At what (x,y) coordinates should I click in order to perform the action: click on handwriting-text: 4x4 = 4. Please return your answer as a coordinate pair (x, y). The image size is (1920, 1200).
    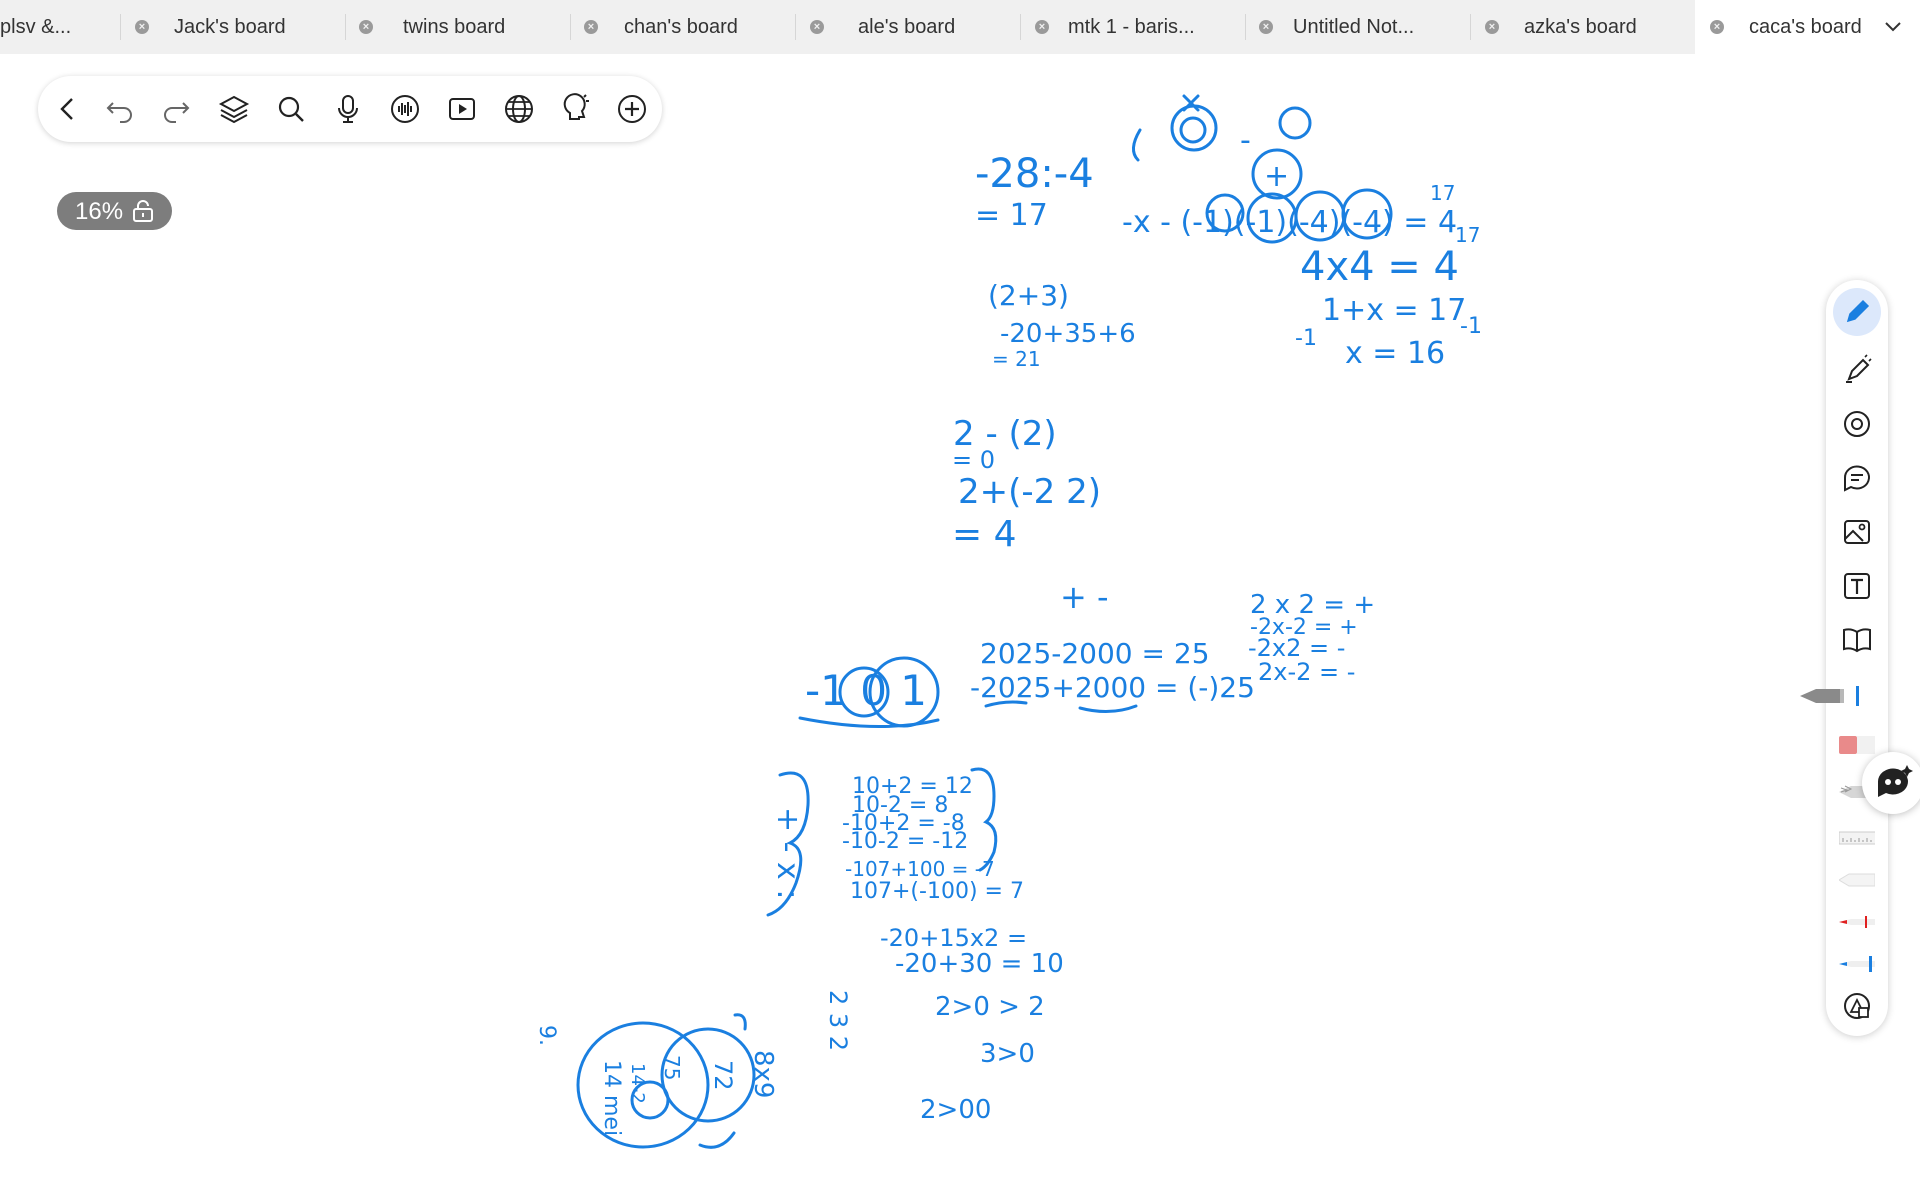
    Looking at the image, I should click on (1379, 267).